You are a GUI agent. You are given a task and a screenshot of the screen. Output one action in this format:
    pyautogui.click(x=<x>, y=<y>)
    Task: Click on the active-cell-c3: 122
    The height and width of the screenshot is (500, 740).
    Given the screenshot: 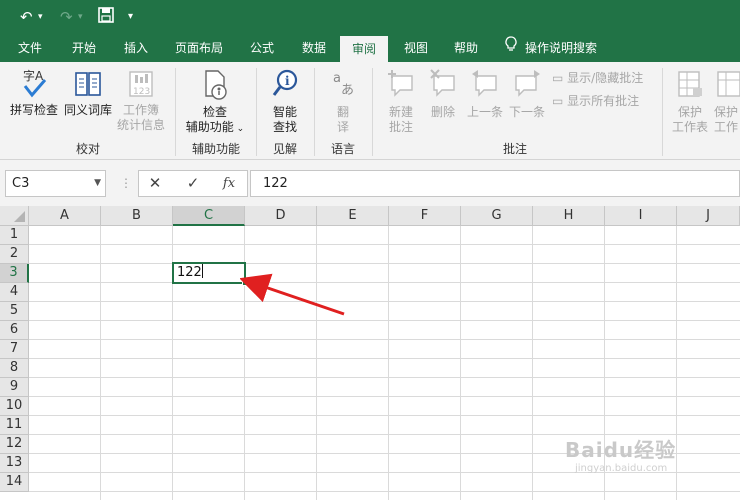 What is the action you would take?
    pyautogui.click(x=209, y=273)
    